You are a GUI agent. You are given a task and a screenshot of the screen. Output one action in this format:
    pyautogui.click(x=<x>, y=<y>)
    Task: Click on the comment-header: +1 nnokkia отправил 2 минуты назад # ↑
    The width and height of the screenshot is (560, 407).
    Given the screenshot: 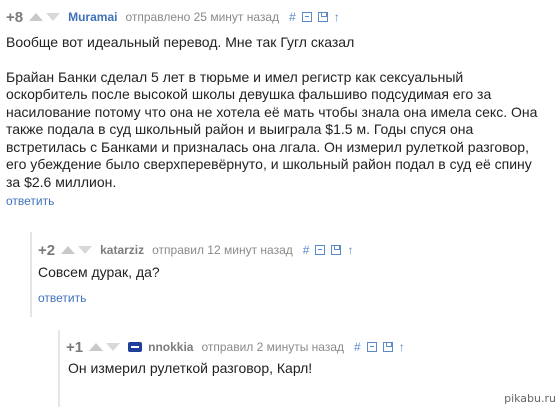 What is the action you would take?
    pyautogui.click(x=235, y=347)
    